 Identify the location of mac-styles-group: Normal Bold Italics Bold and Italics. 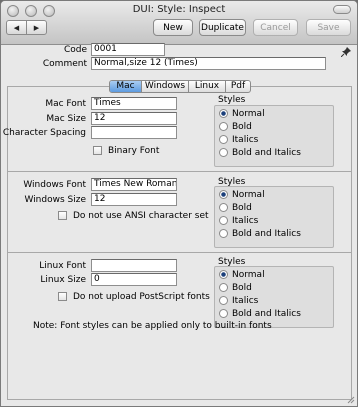
(274, 136).